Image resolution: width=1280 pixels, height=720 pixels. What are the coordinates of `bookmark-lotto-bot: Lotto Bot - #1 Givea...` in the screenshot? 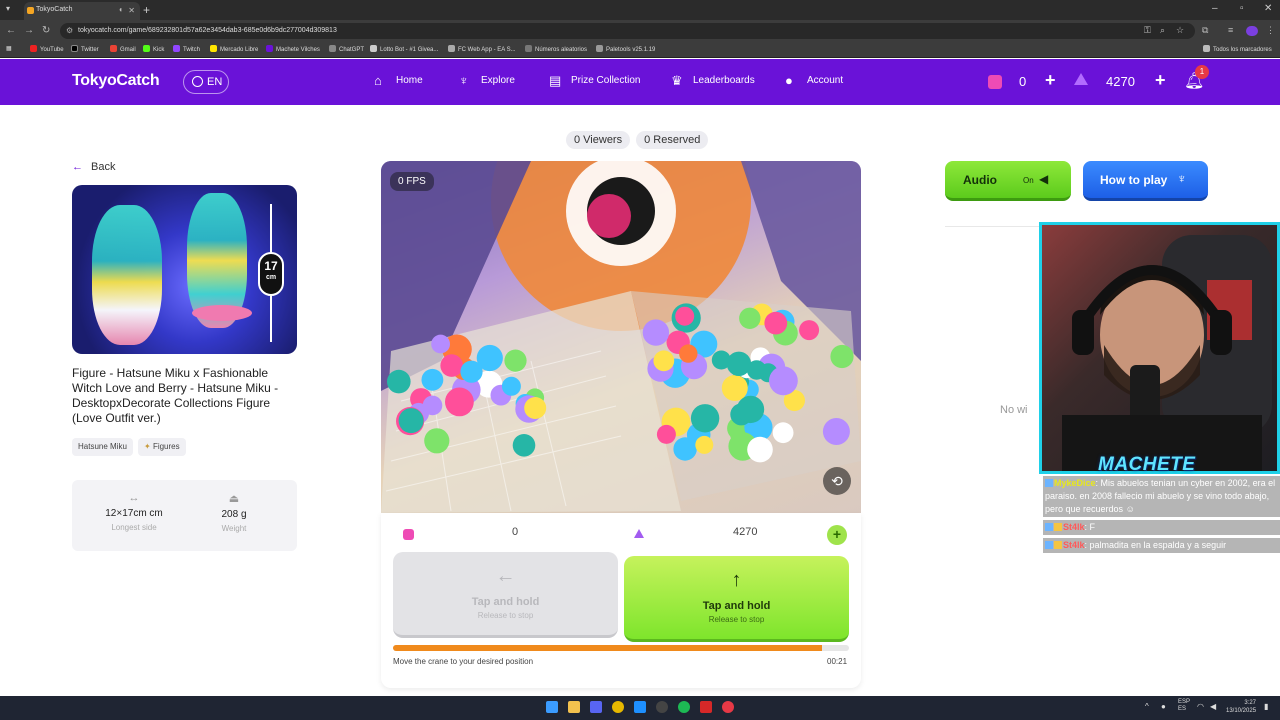 It's located at (404, 49).